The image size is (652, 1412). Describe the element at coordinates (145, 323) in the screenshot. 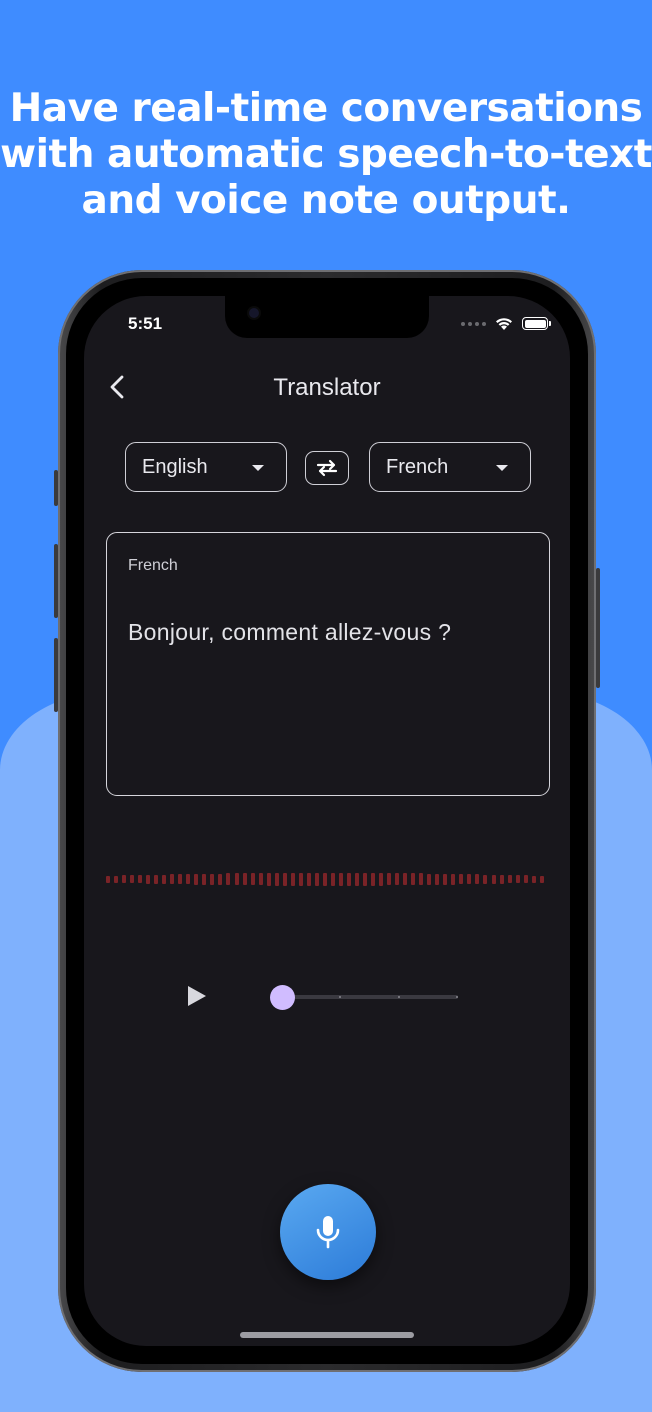

I see `status-time: 5:51` at that location.